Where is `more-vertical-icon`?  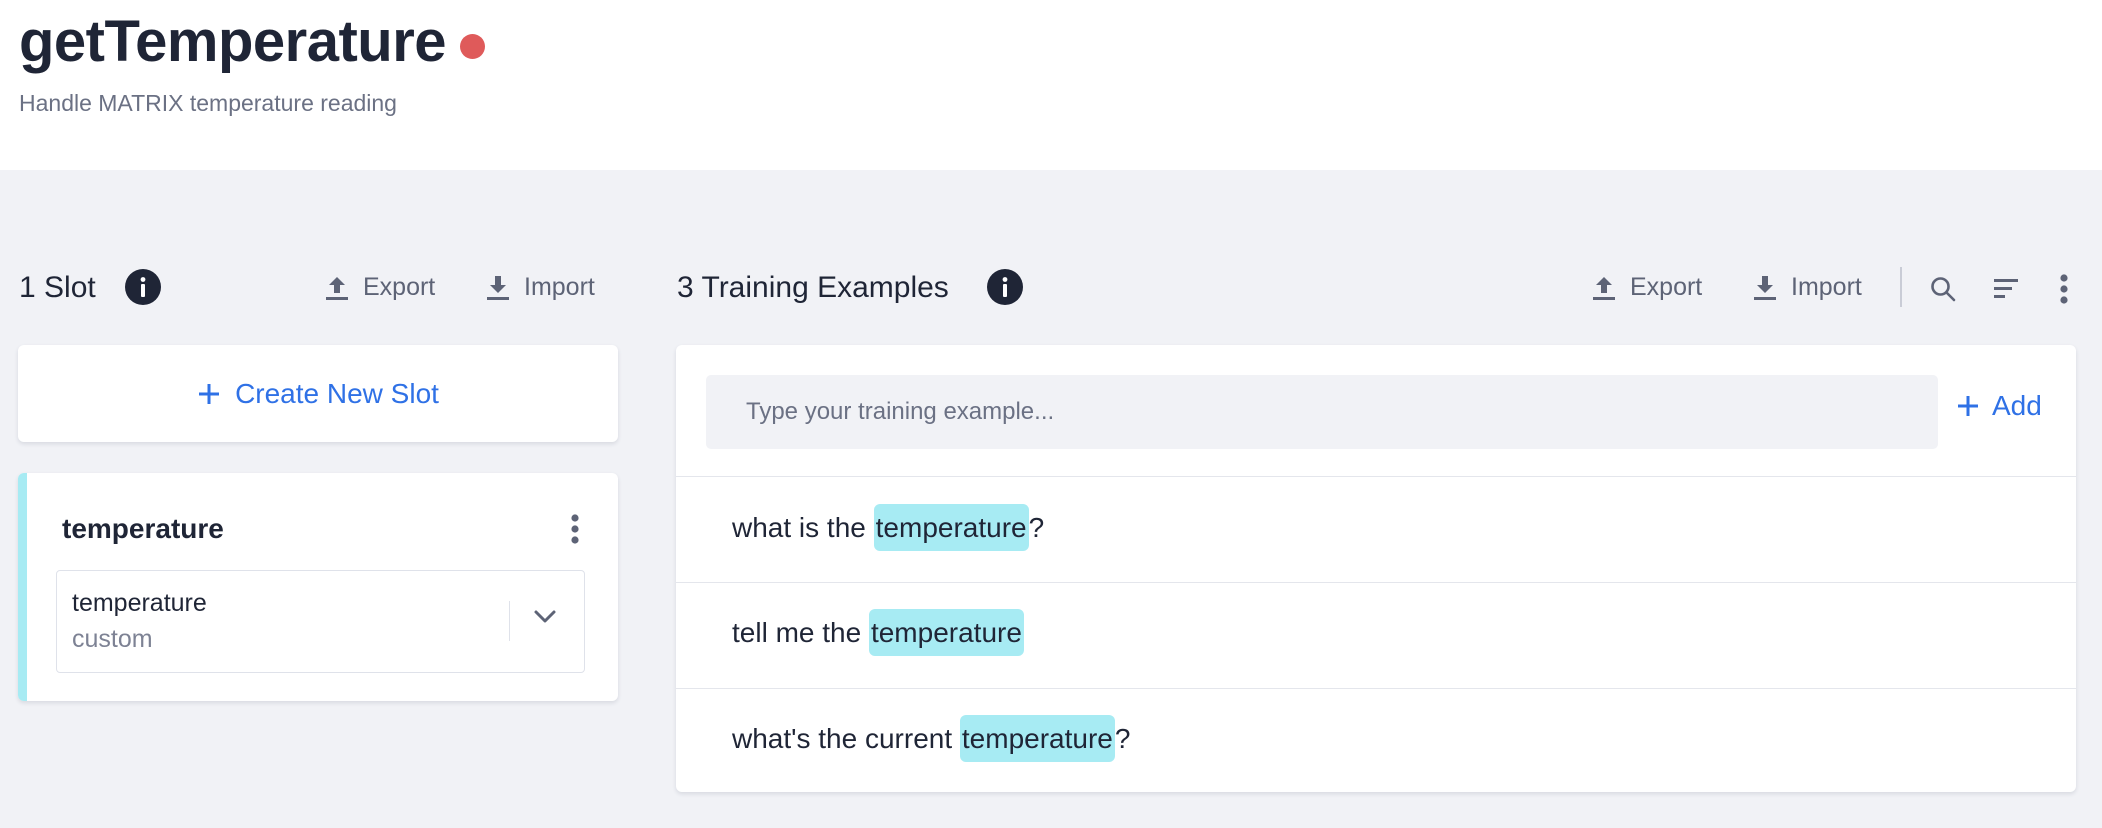 more-vertical-icon is located at coordinates (2064, 289).